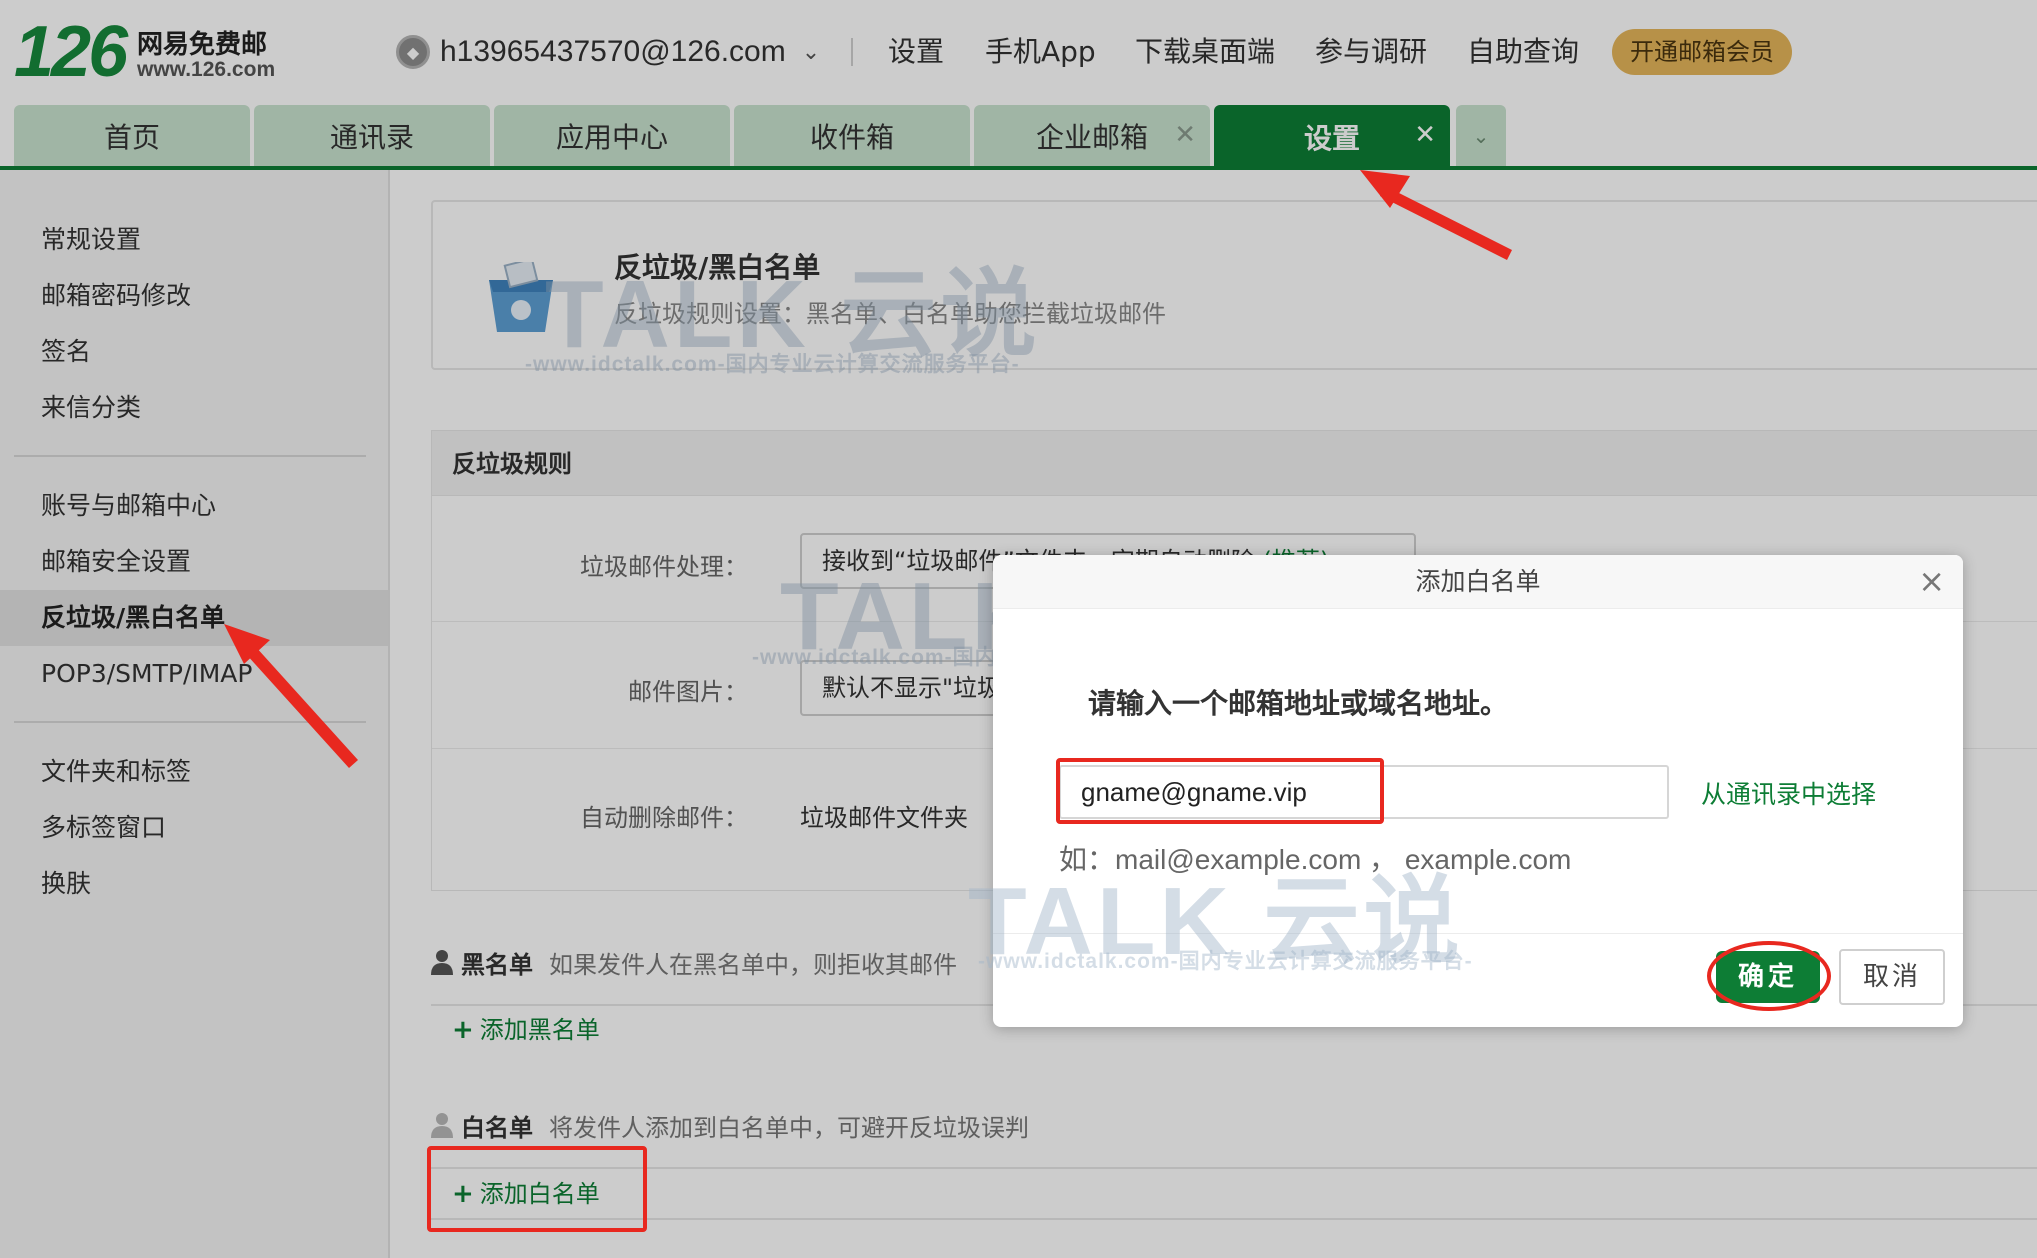  Describe the element at coordinates (1298, 703) in the screenshot. I see `dialog-prompt: 请输入一个邮箱地址或域名地址。` at that location.